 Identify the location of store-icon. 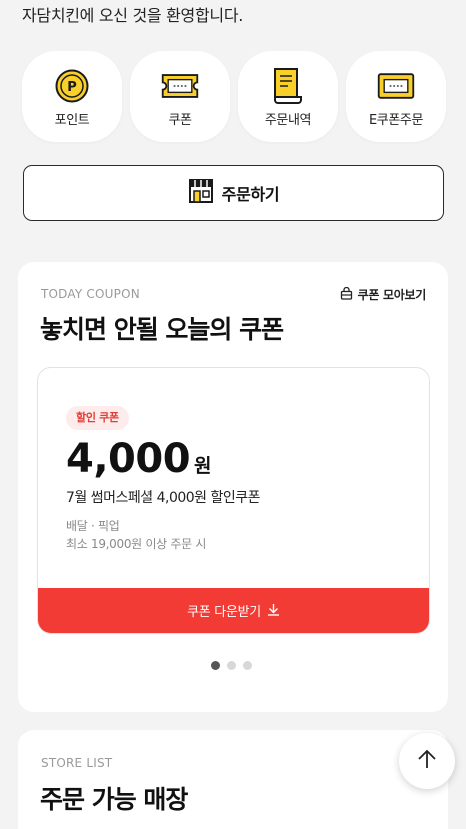
(201, 193).